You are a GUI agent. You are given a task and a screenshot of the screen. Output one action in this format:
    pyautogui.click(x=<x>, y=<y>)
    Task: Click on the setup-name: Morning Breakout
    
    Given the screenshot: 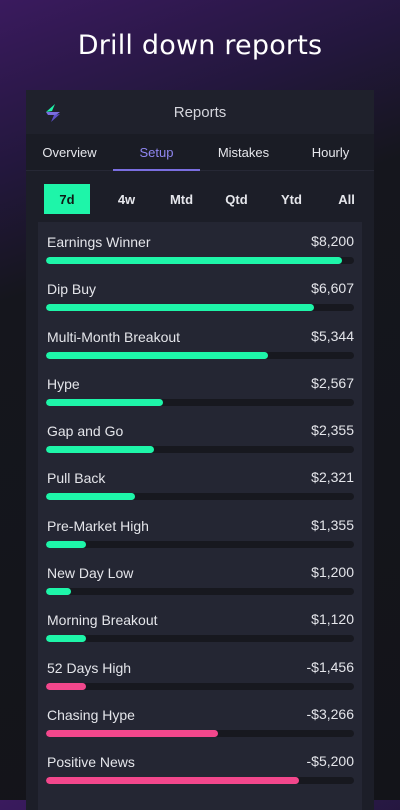 What is the action you would take?
    pyautogui.click(x=102, y=620)
    